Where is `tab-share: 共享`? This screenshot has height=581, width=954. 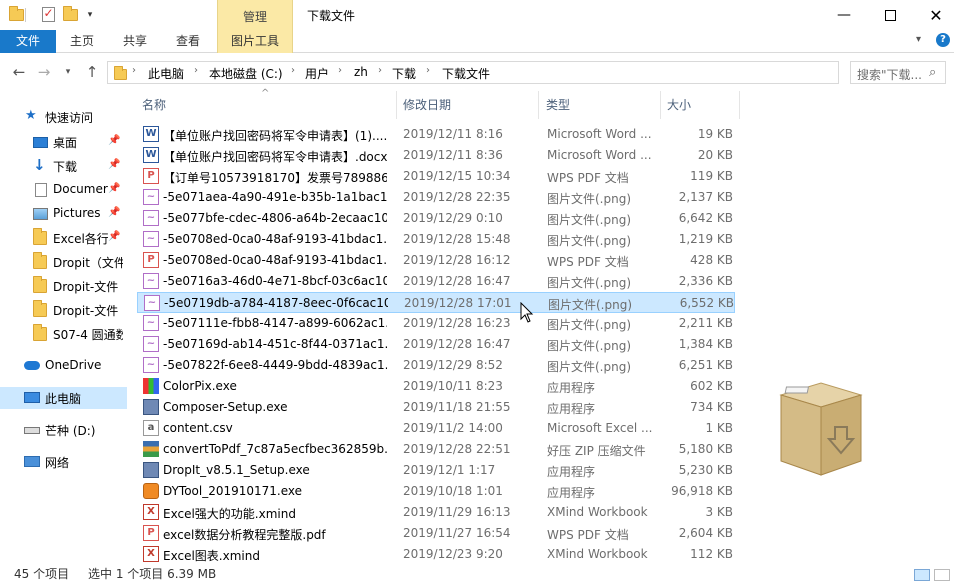 tab-share: 共享 is located at coordinates (135, 41).